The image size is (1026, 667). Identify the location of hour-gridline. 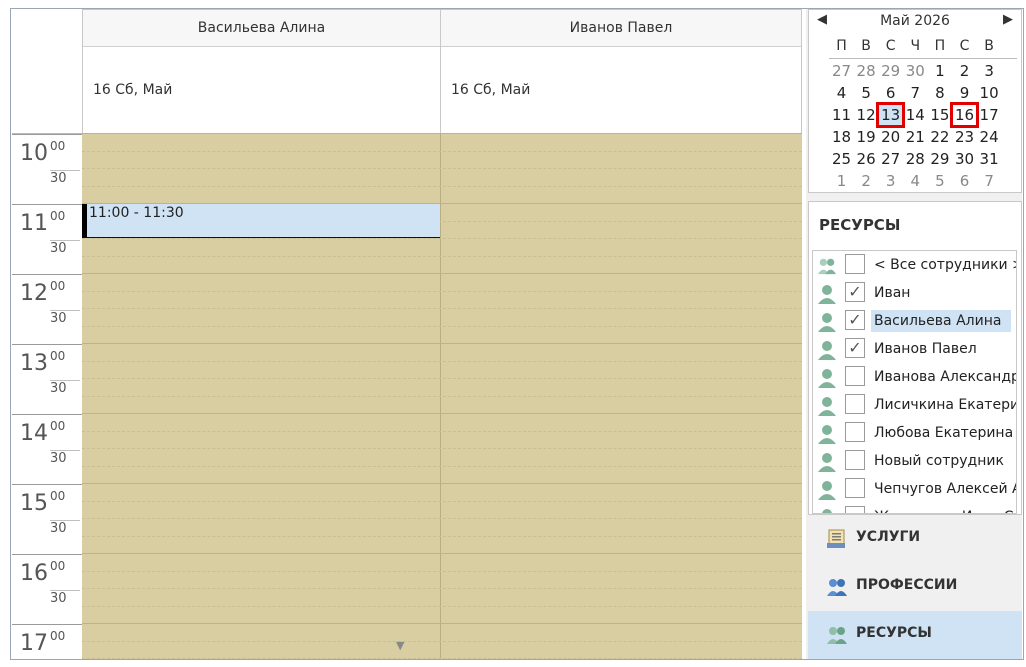
(442, 343).